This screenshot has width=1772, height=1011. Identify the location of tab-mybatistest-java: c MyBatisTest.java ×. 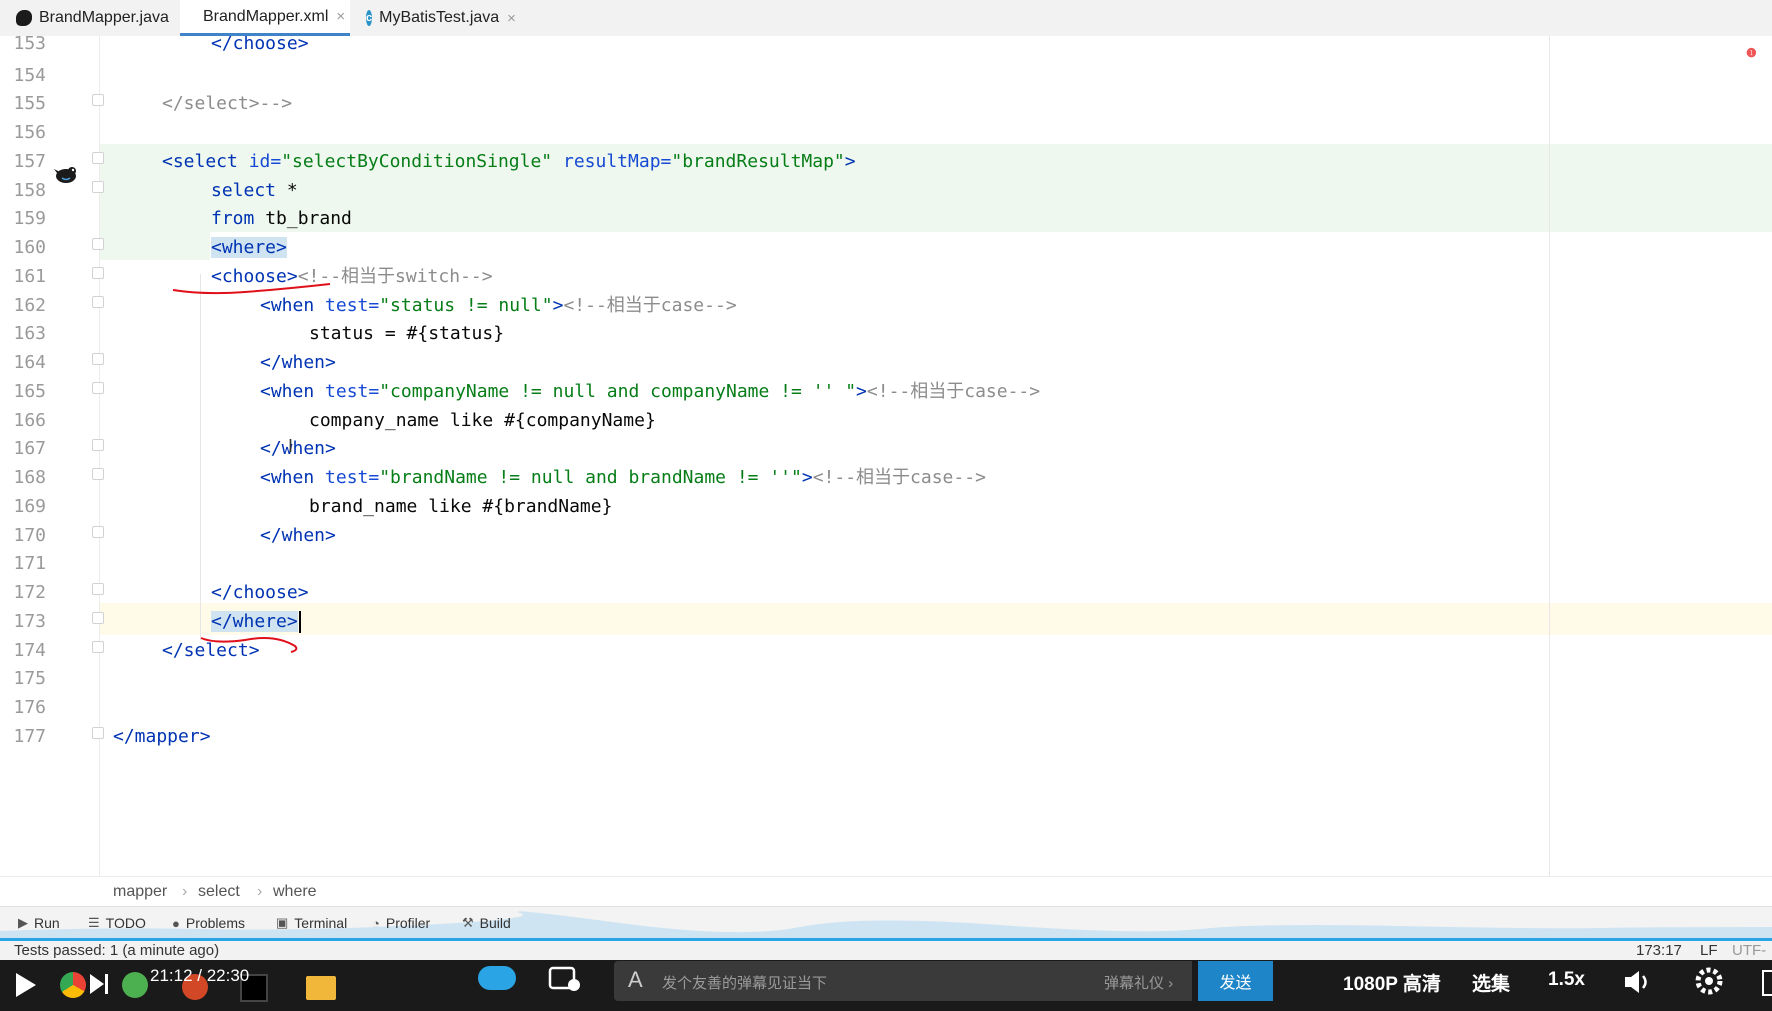
(433, 18).